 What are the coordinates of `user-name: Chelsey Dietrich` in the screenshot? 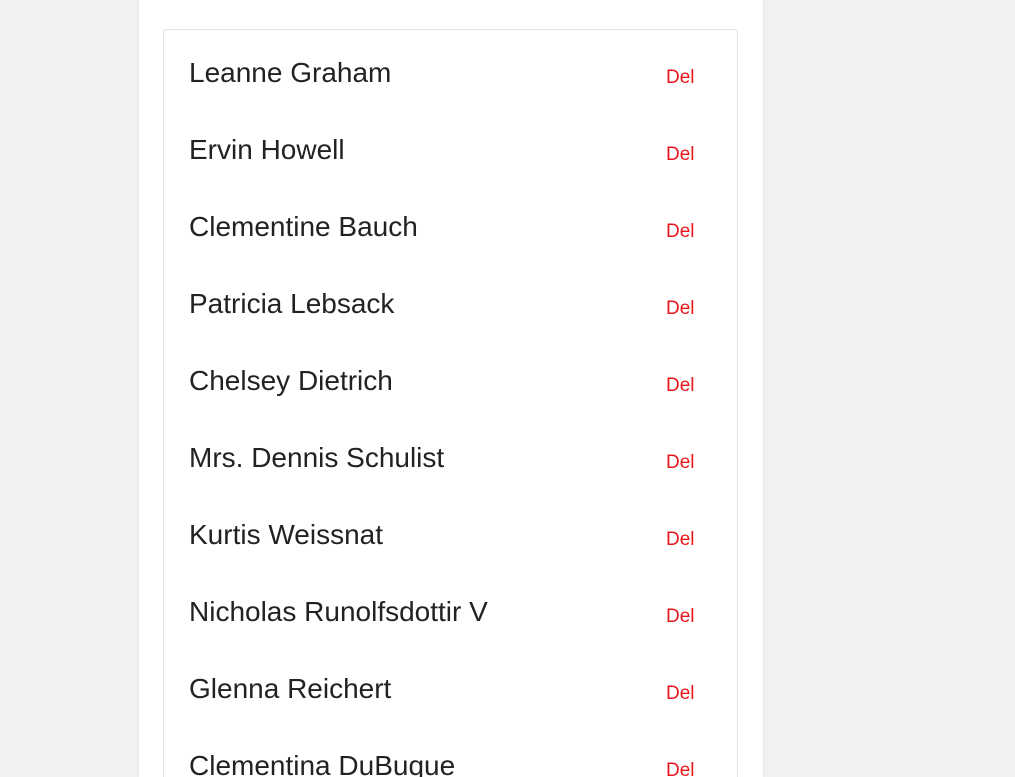 It's located at (291, 380).